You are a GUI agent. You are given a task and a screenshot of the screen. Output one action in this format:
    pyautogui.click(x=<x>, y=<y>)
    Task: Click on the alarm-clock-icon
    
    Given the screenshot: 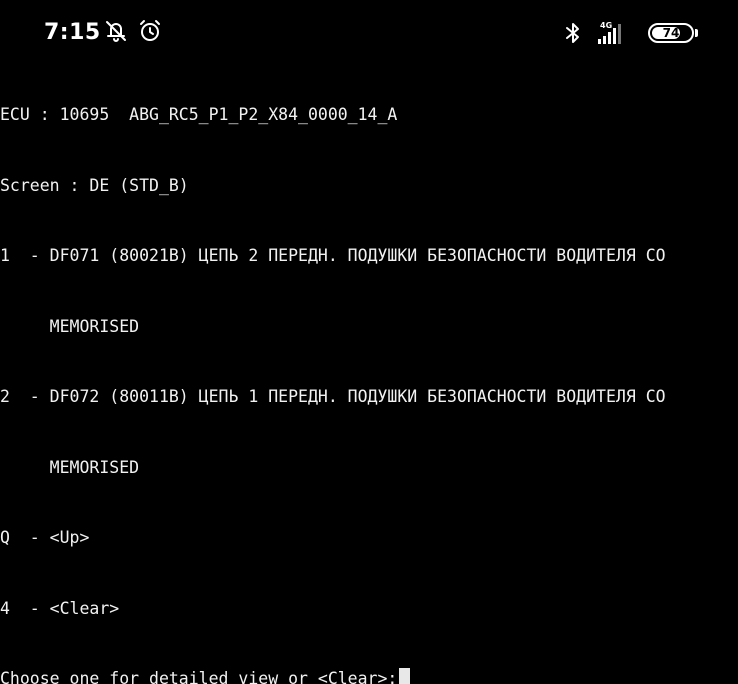 What is the action you would take?
    pyautogui.click(x=150, y=30)
    